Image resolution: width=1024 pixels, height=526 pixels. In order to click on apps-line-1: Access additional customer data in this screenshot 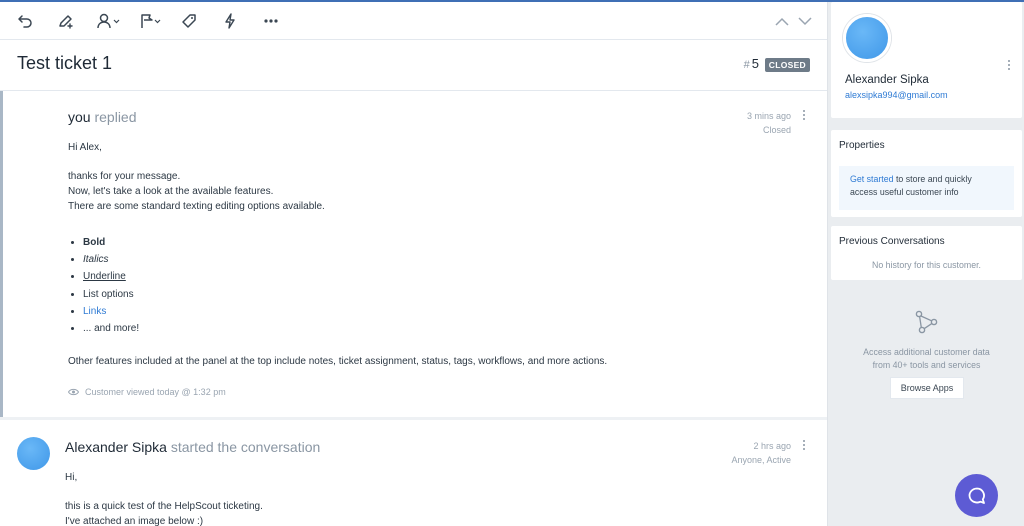, I will do `click(926, 352)`.